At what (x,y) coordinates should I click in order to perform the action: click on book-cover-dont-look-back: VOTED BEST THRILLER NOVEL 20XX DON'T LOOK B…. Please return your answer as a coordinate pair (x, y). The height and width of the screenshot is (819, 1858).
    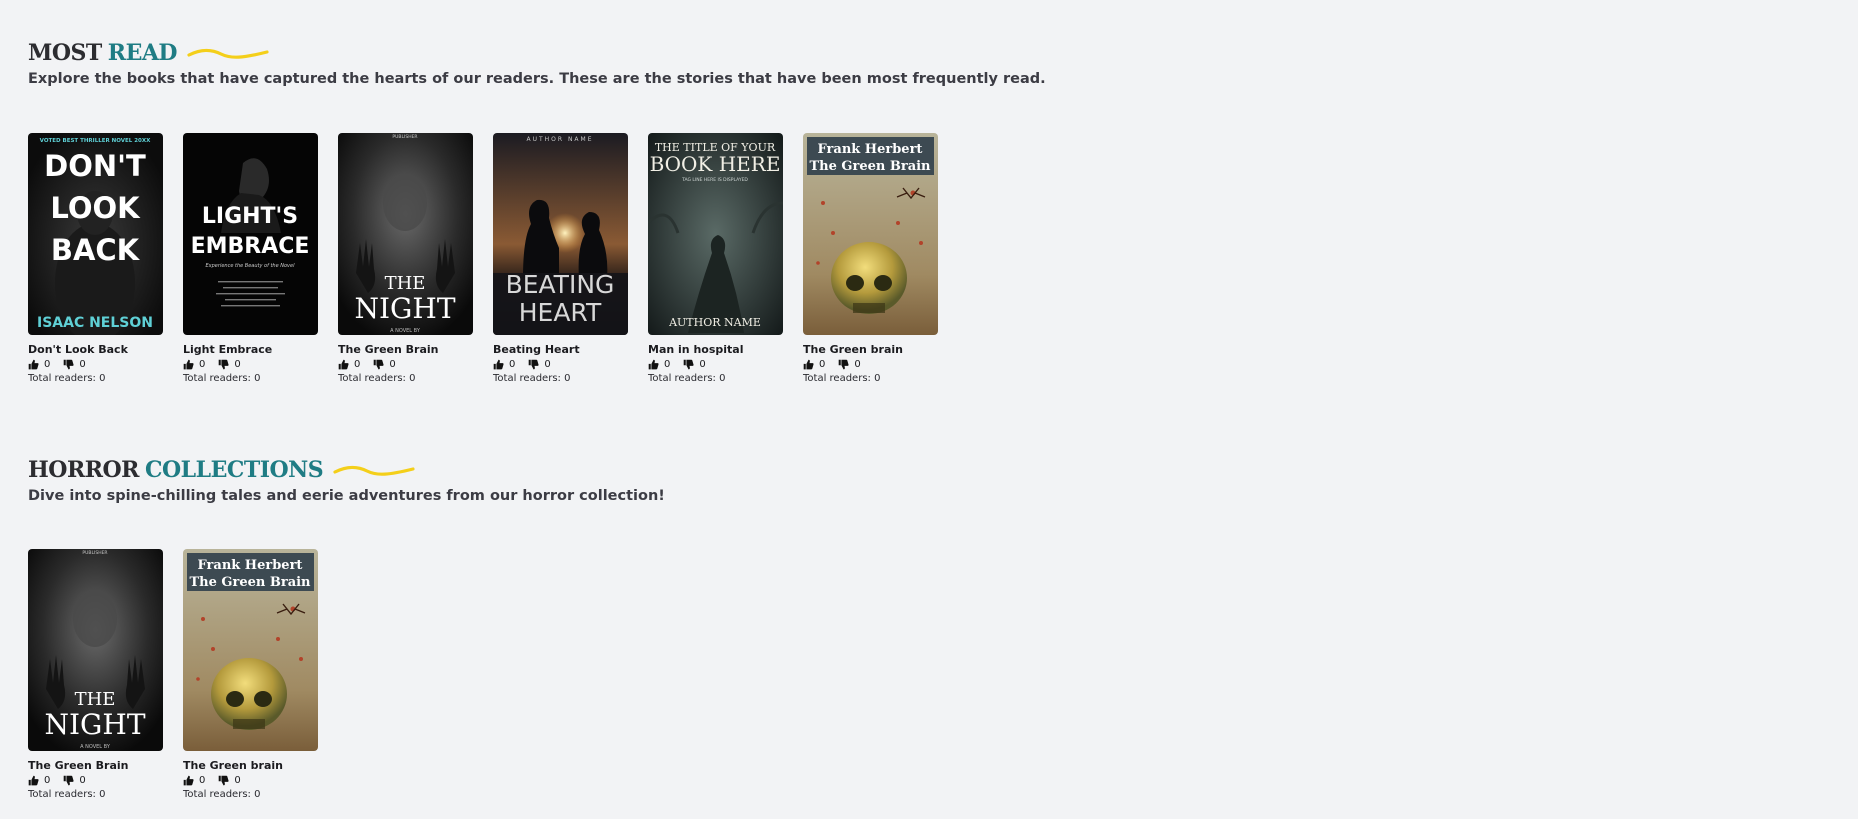
    Looking at the image, I should click on (95, 234).